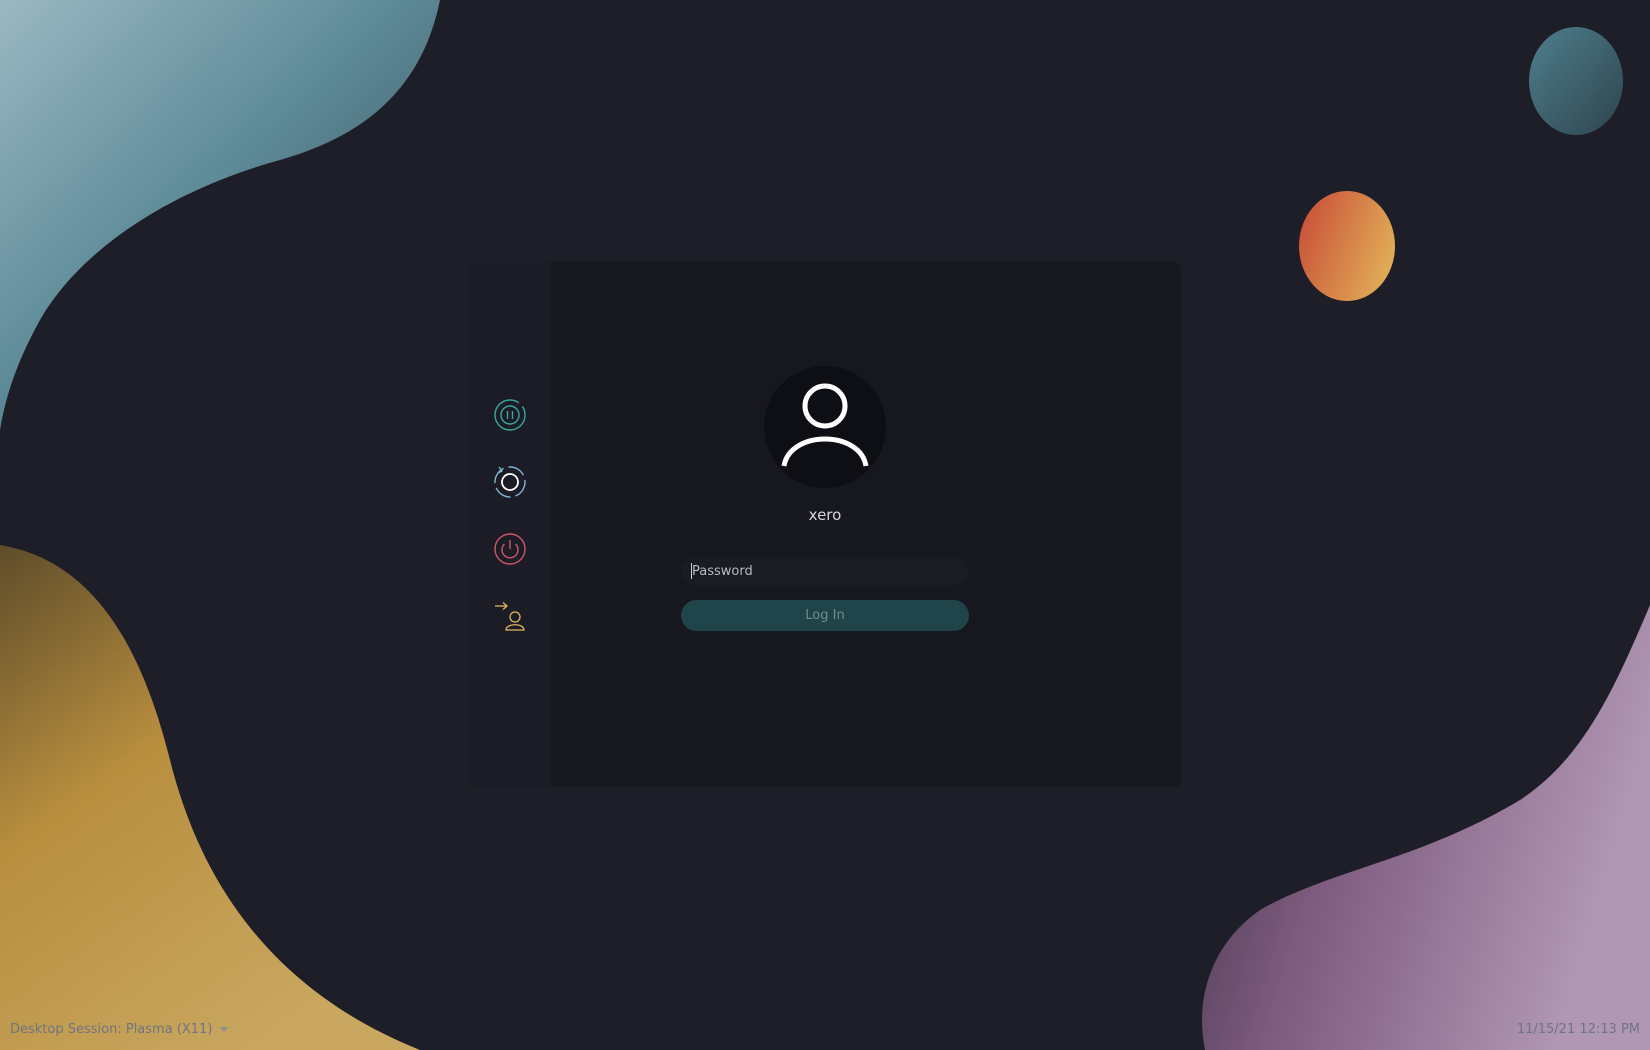 This screenshot has width=1650, height=1050. I want to click on username-label: xero, so click(825, 515).